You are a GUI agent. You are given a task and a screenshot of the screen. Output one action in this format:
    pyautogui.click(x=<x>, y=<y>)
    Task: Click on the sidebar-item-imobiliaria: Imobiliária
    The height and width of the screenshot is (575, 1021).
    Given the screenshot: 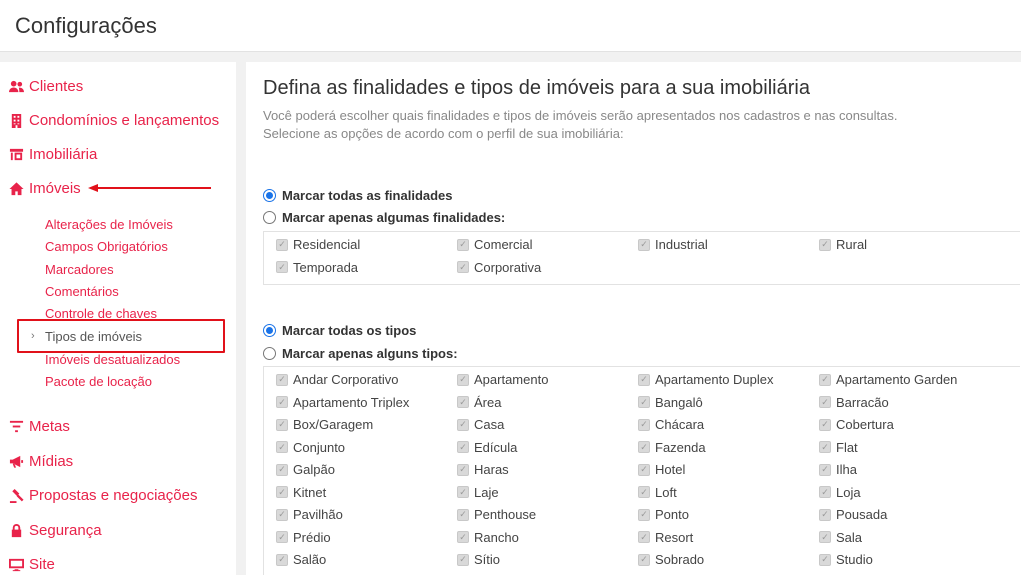 What is the action you would take?
    pyautogui.click(x=52, y=154)
    